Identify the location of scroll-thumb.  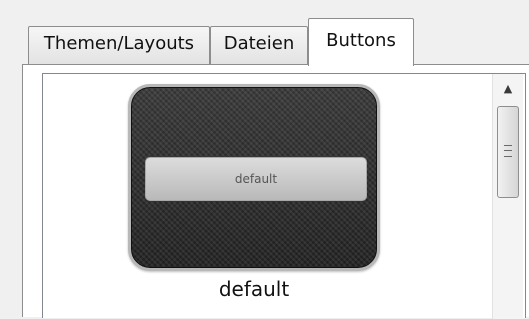
(508, 152).